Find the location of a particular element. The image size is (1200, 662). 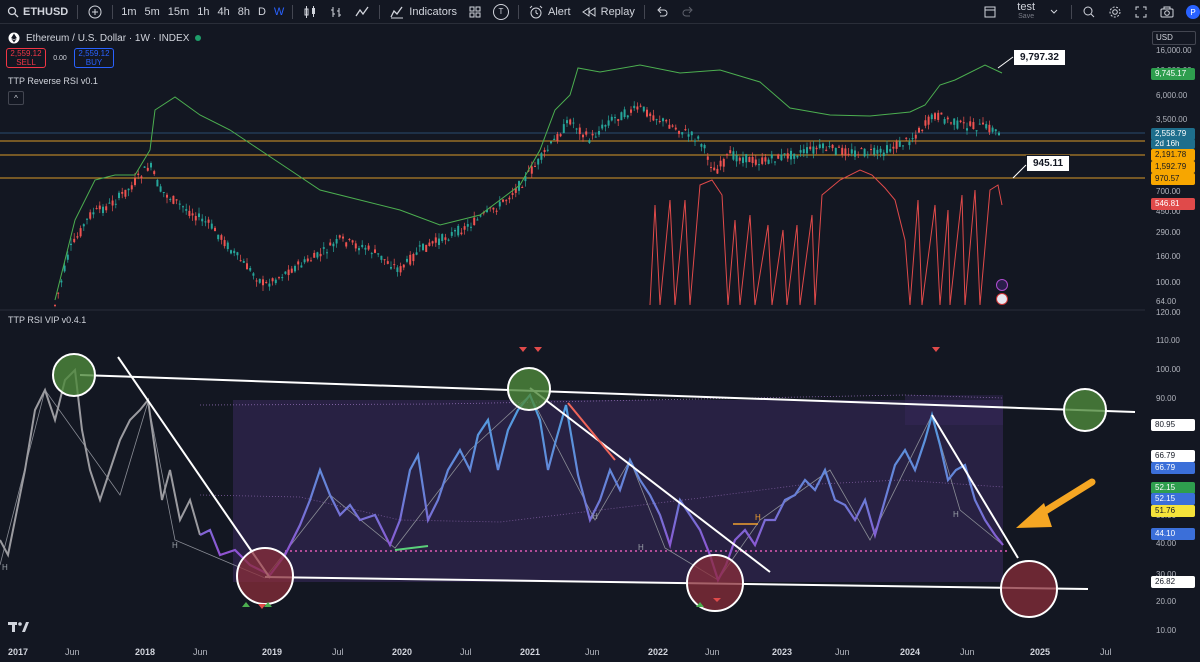

price-tick-label: 290.00 is located at coordinates (1168, 232).